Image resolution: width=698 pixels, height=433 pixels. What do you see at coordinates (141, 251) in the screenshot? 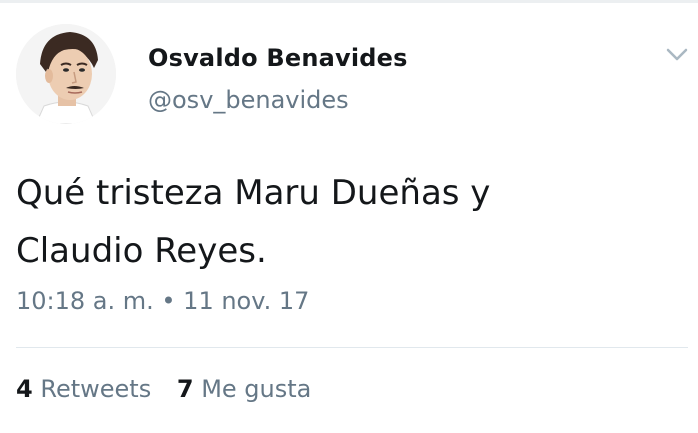
I see `tweet-text-line: Claudio Reyes.` at bounding box center [141, 251].